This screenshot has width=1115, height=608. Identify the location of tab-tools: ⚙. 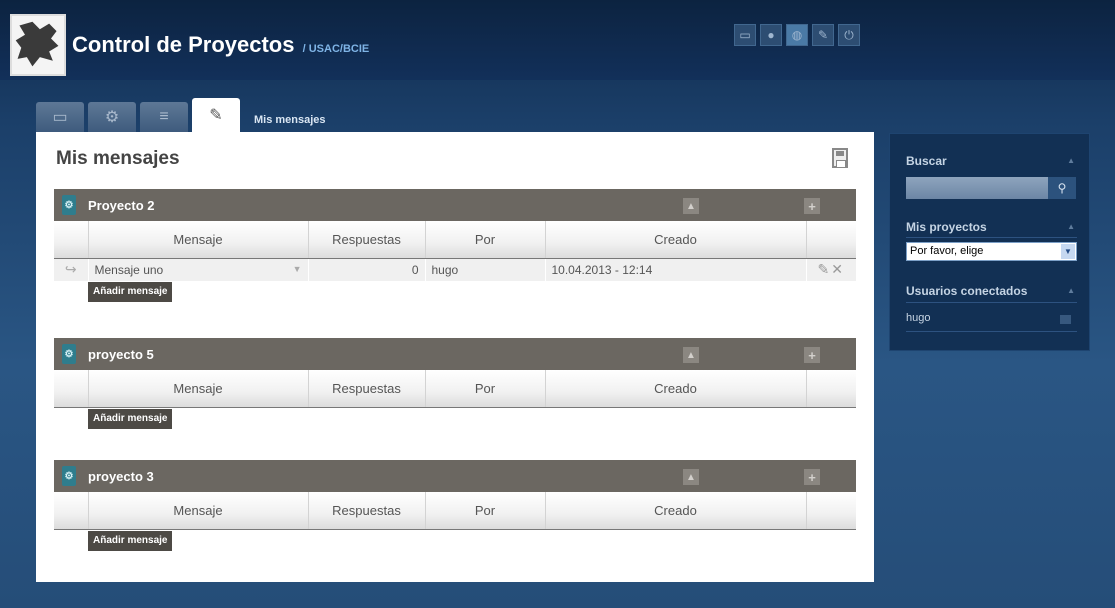
(112, 117).